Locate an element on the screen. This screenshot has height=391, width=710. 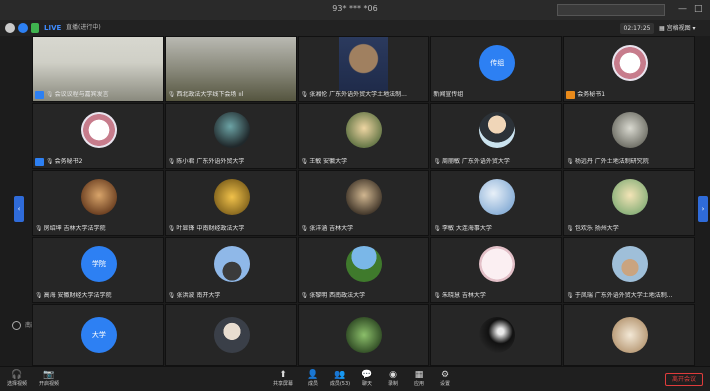
participant-tile: 🎙陈小君 广东外语外贸大学 is located at coordinates (230, 136).